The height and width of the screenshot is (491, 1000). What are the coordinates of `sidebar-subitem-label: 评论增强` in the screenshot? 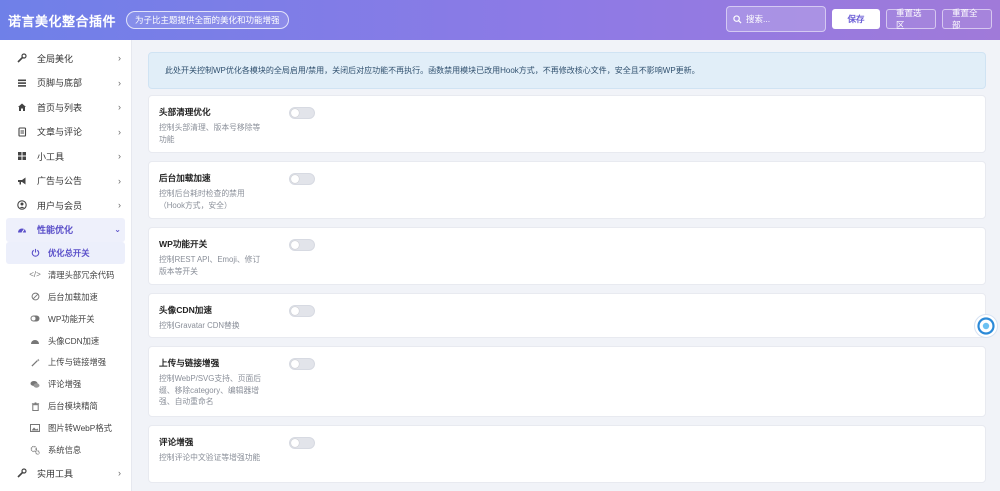 It's located at (65, 384).